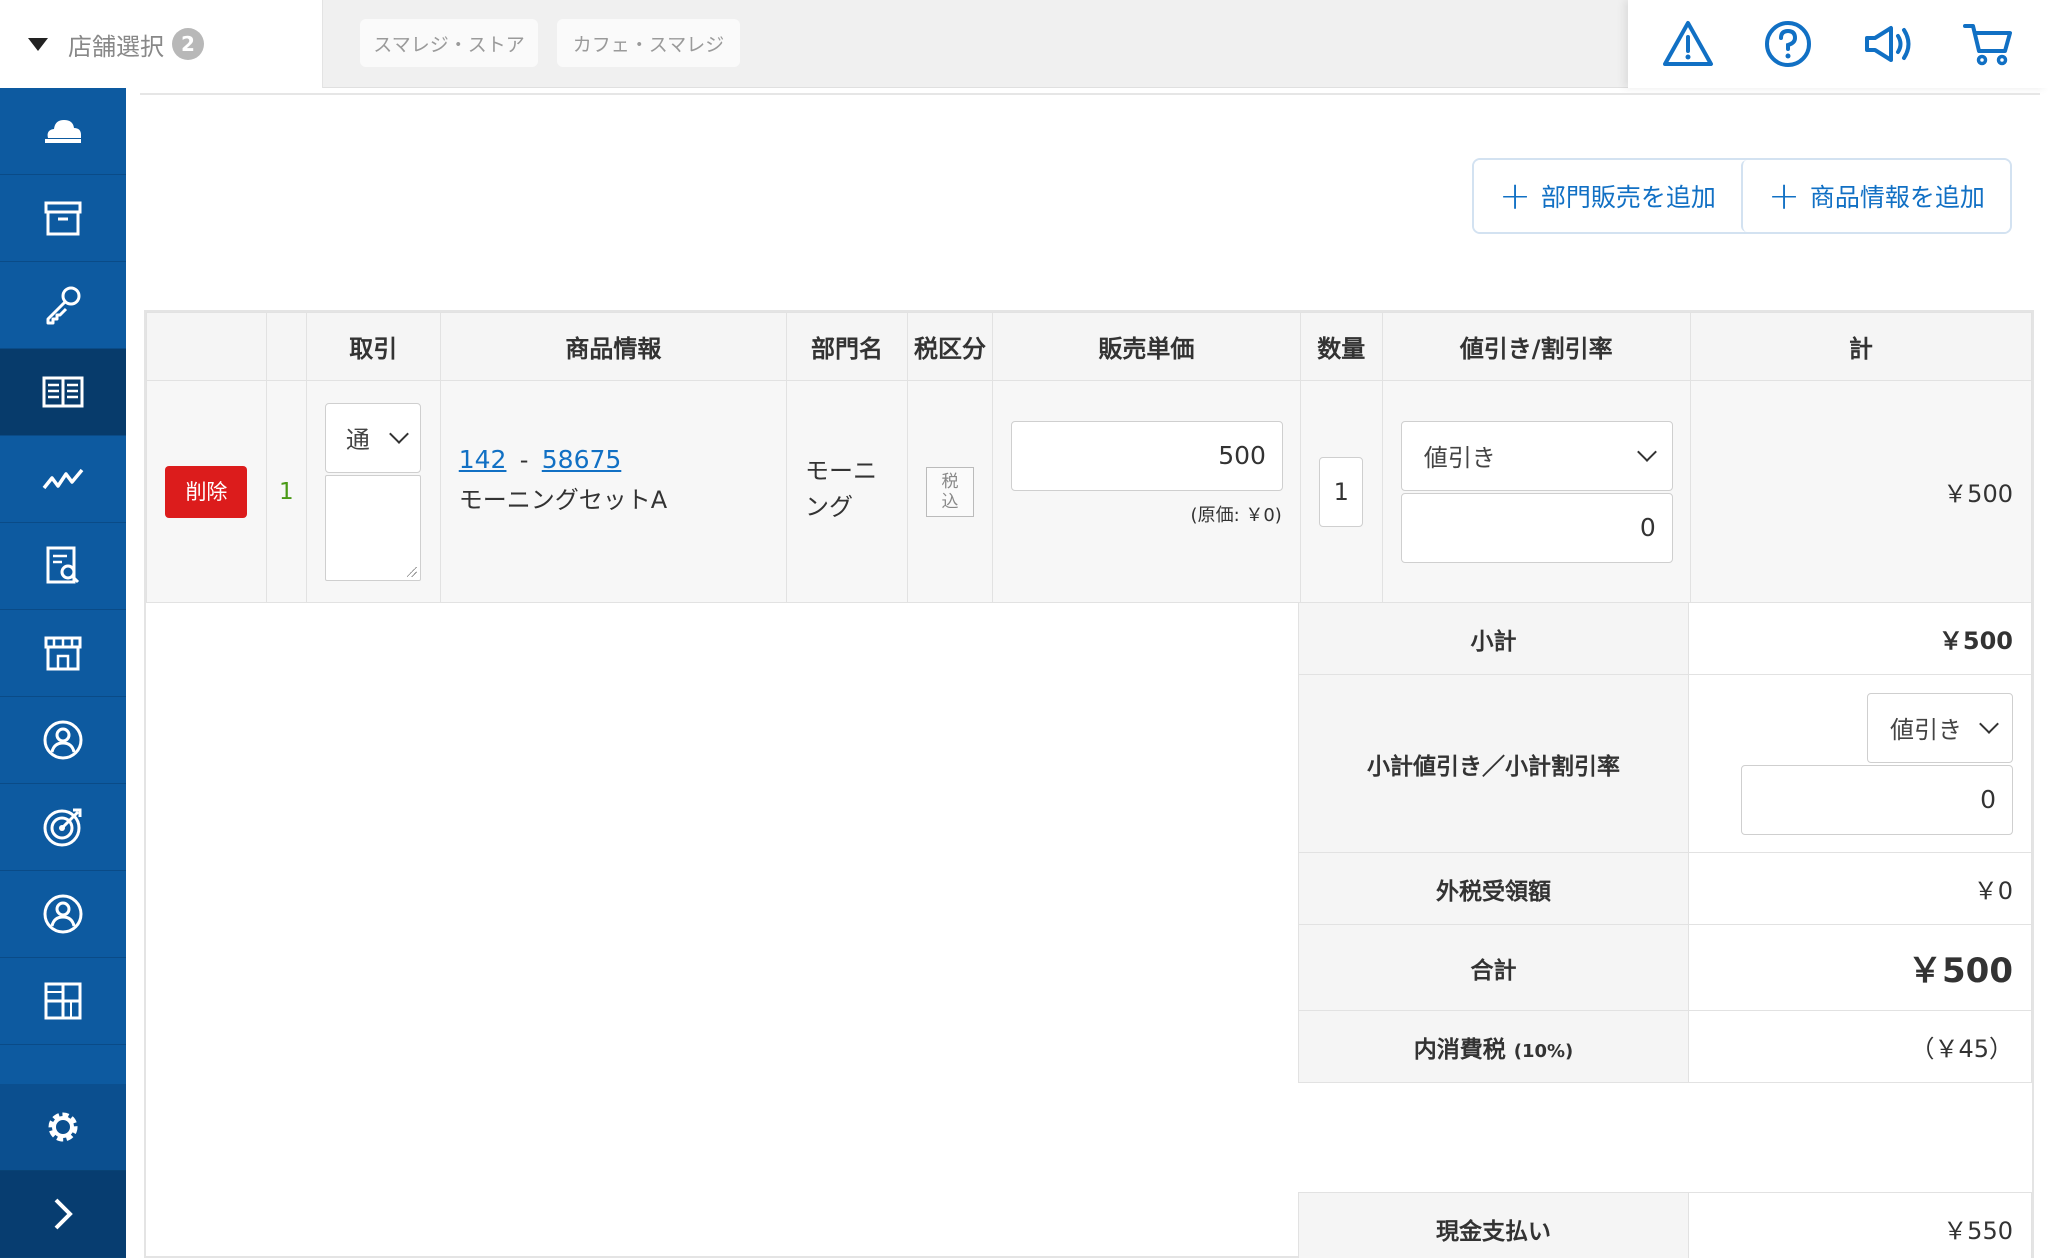  What do you see at coordinates (1860, 888) in the screenshot?
I see `external-tax-value: ￥0` at bounding box center [1860, 888].